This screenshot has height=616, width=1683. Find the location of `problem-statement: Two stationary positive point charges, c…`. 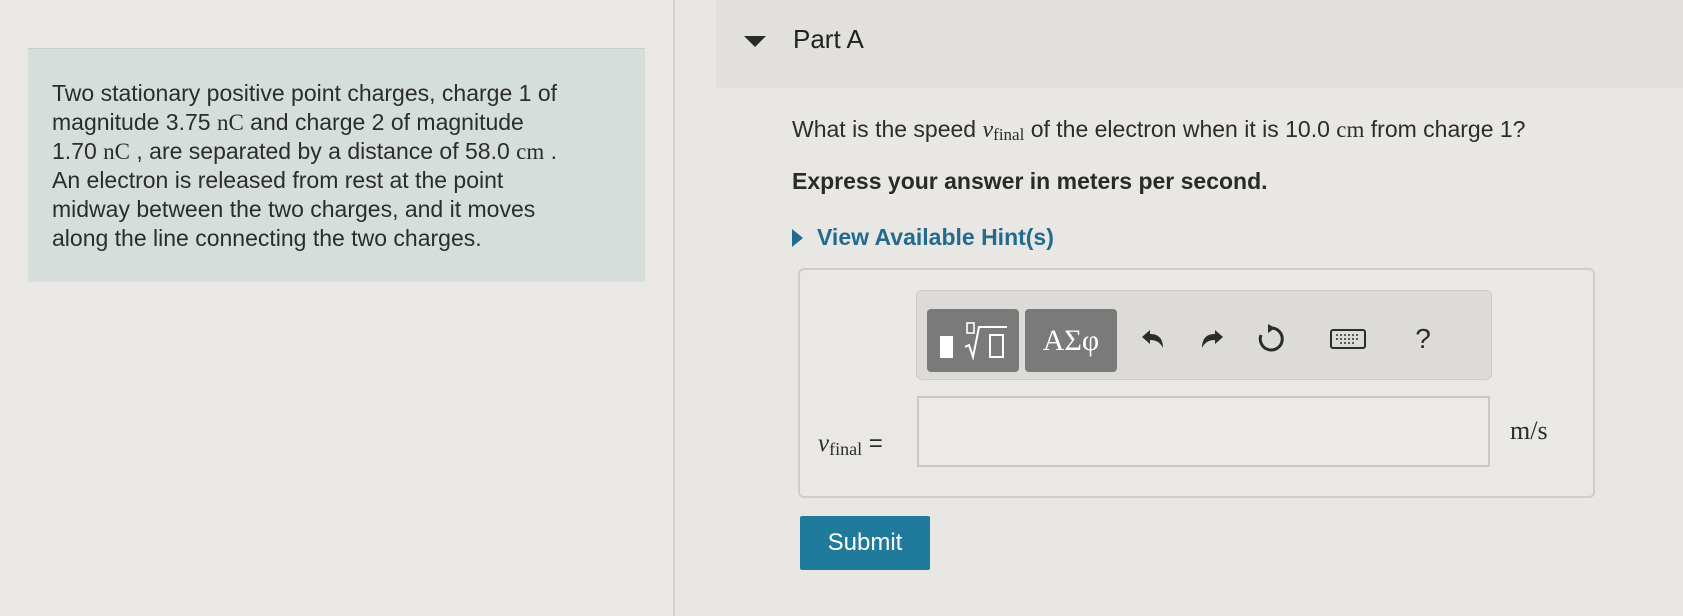

problem-statement: Two stationary positive point charges, c… is located at coordinates (336, 165).